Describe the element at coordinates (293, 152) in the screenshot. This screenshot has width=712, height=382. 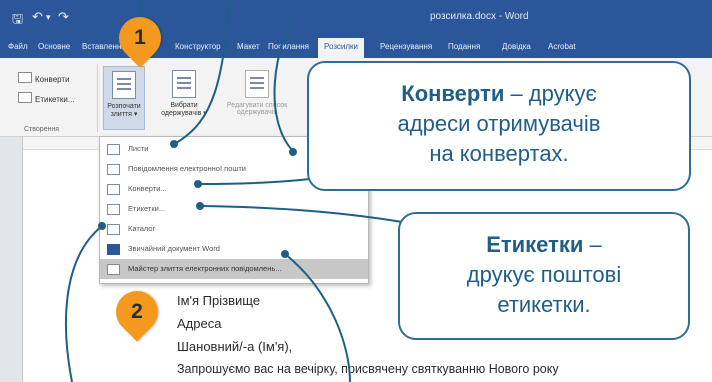
I see `dot-email` at that location.